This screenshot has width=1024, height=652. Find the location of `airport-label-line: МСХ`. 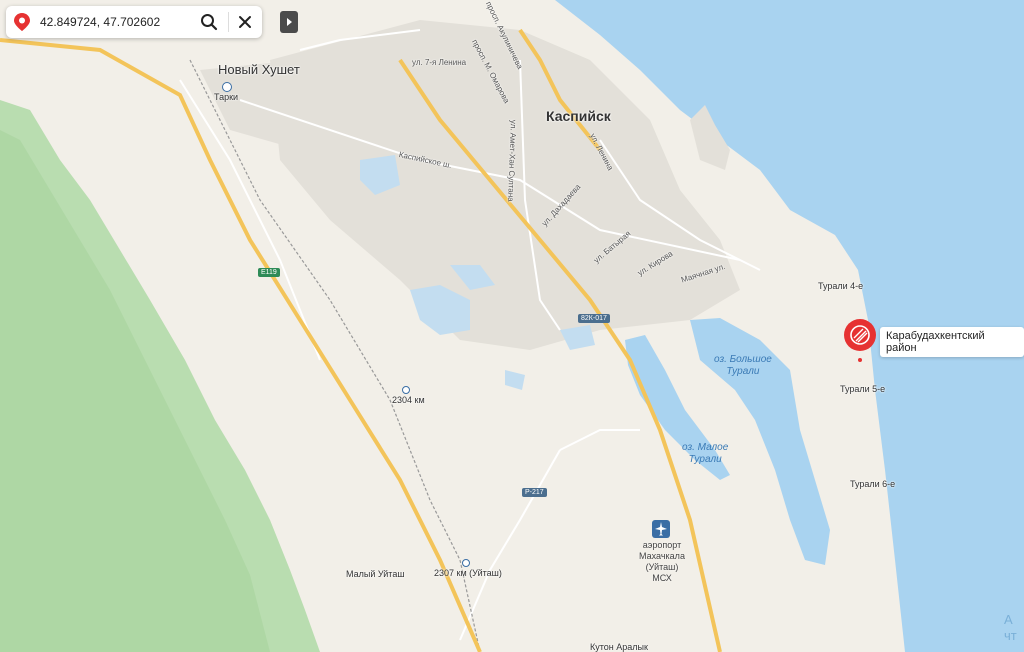

airport-label-line: МСХ is located at coordinates (662, 578).